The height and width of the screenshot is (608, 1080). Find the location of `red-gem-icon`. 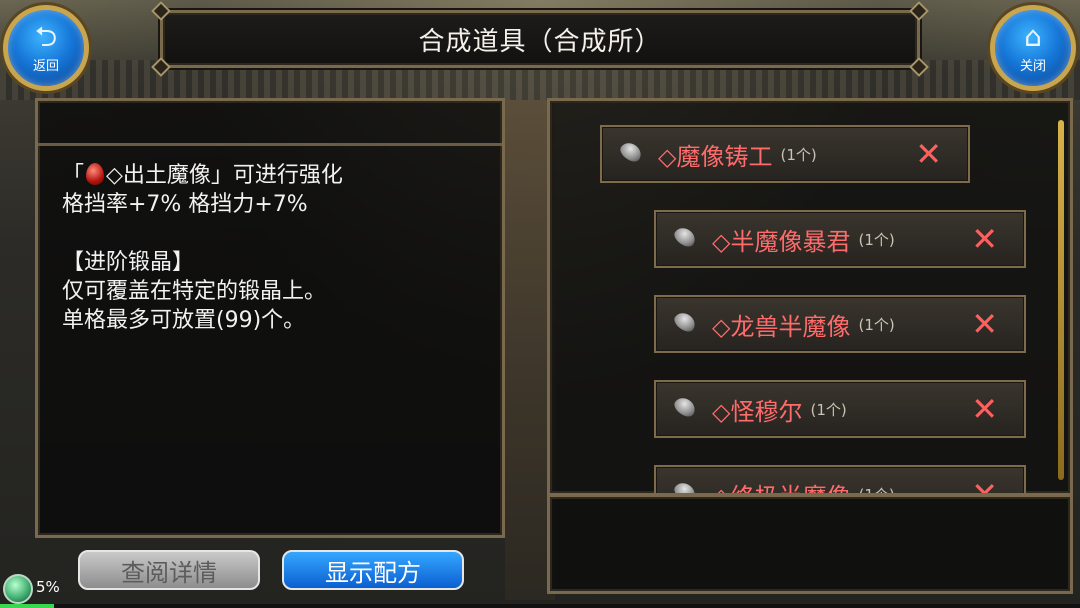

red-gem-icon is located at coordinates (95, 174).